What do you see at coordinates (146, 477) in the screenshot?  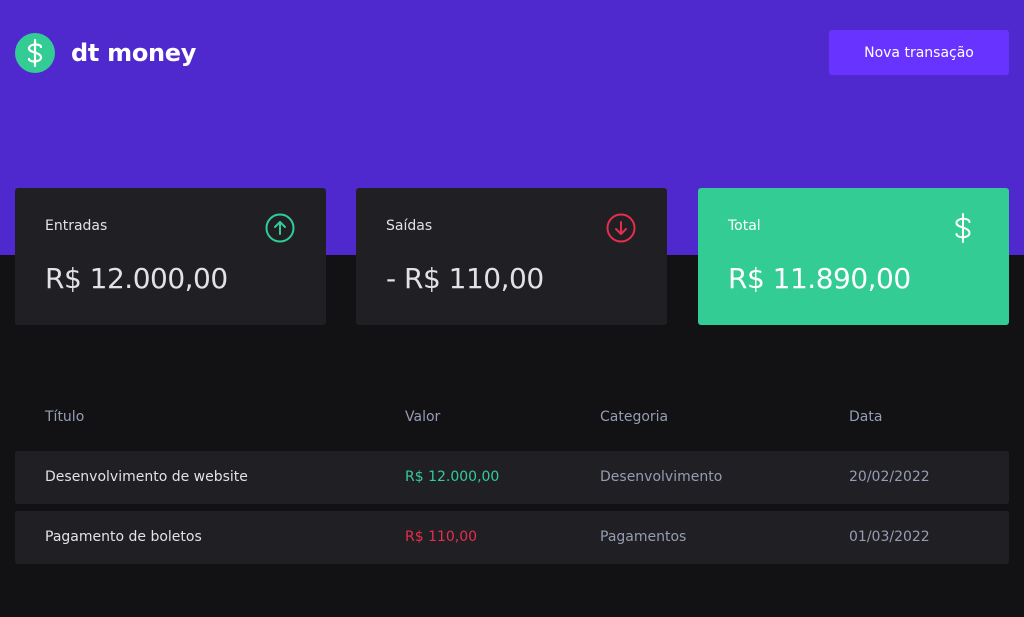 I see `transaction-title: Desenvolvimento de website` at bounding box center [146, 477].